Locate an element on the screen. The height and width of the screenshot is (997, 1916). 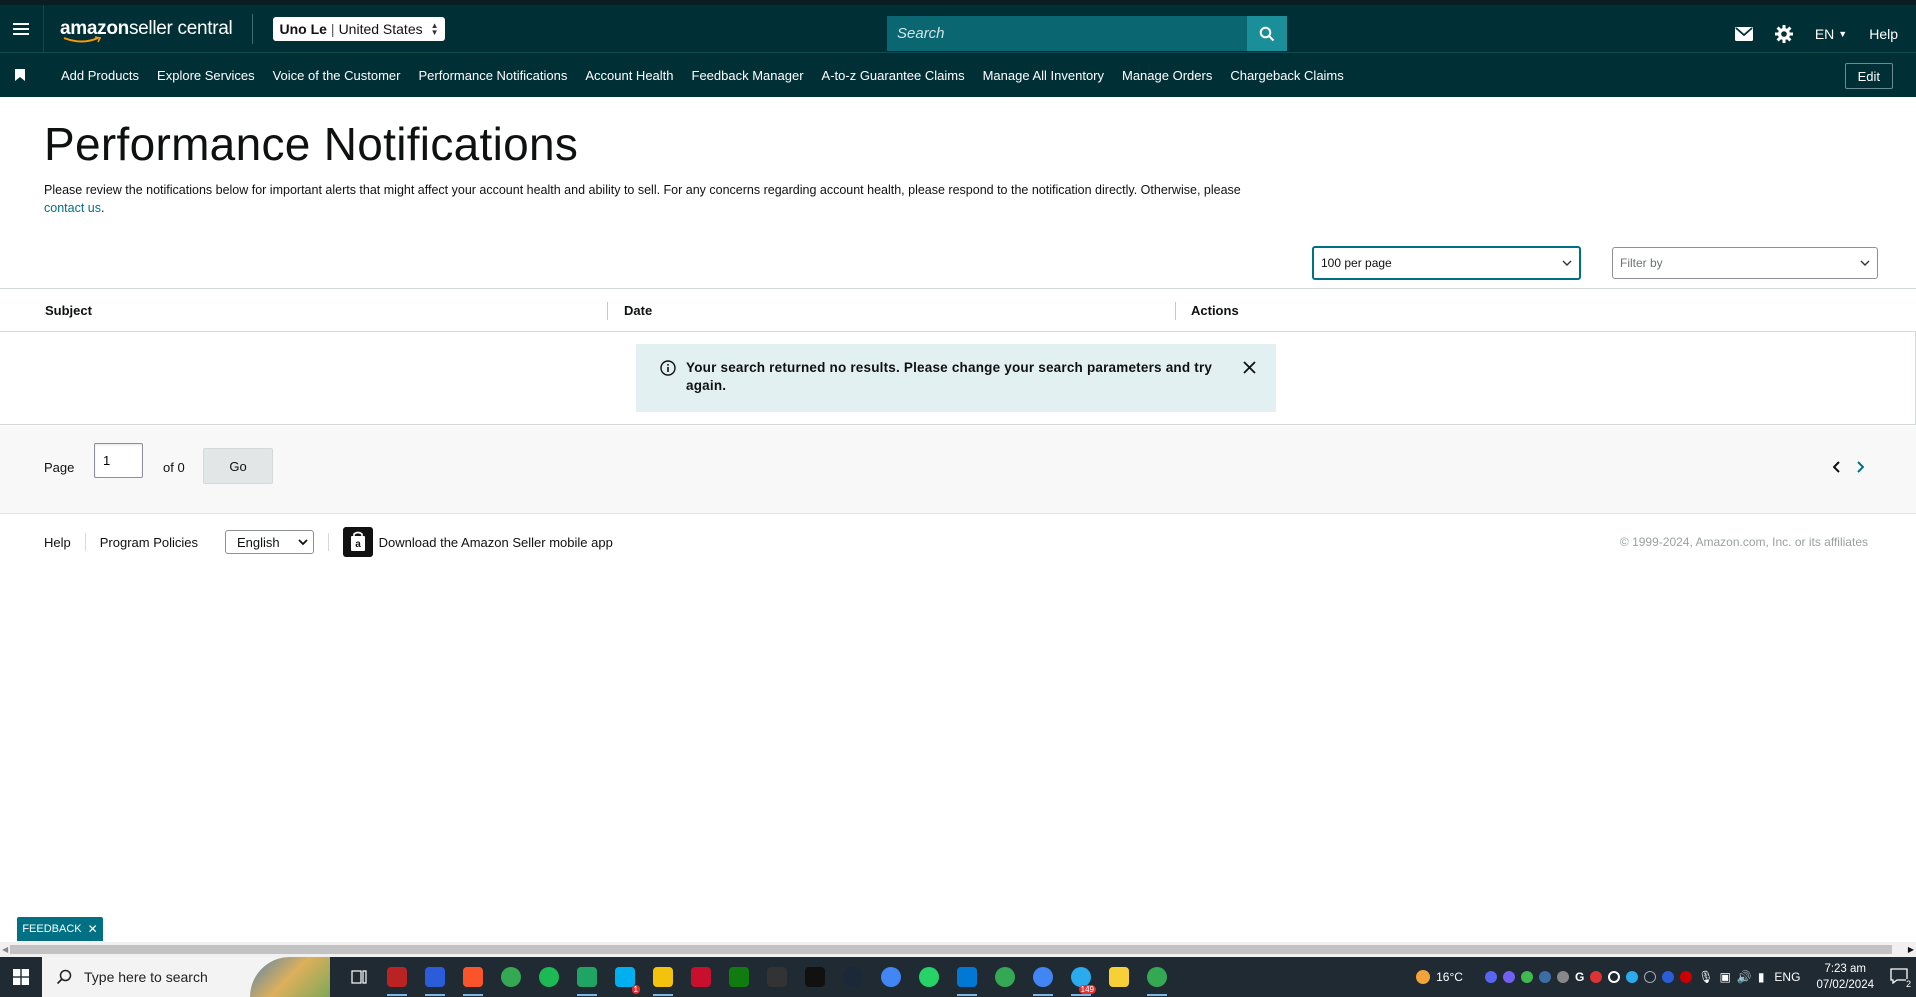
telegram-icon is located at coordinates (1081, 977).